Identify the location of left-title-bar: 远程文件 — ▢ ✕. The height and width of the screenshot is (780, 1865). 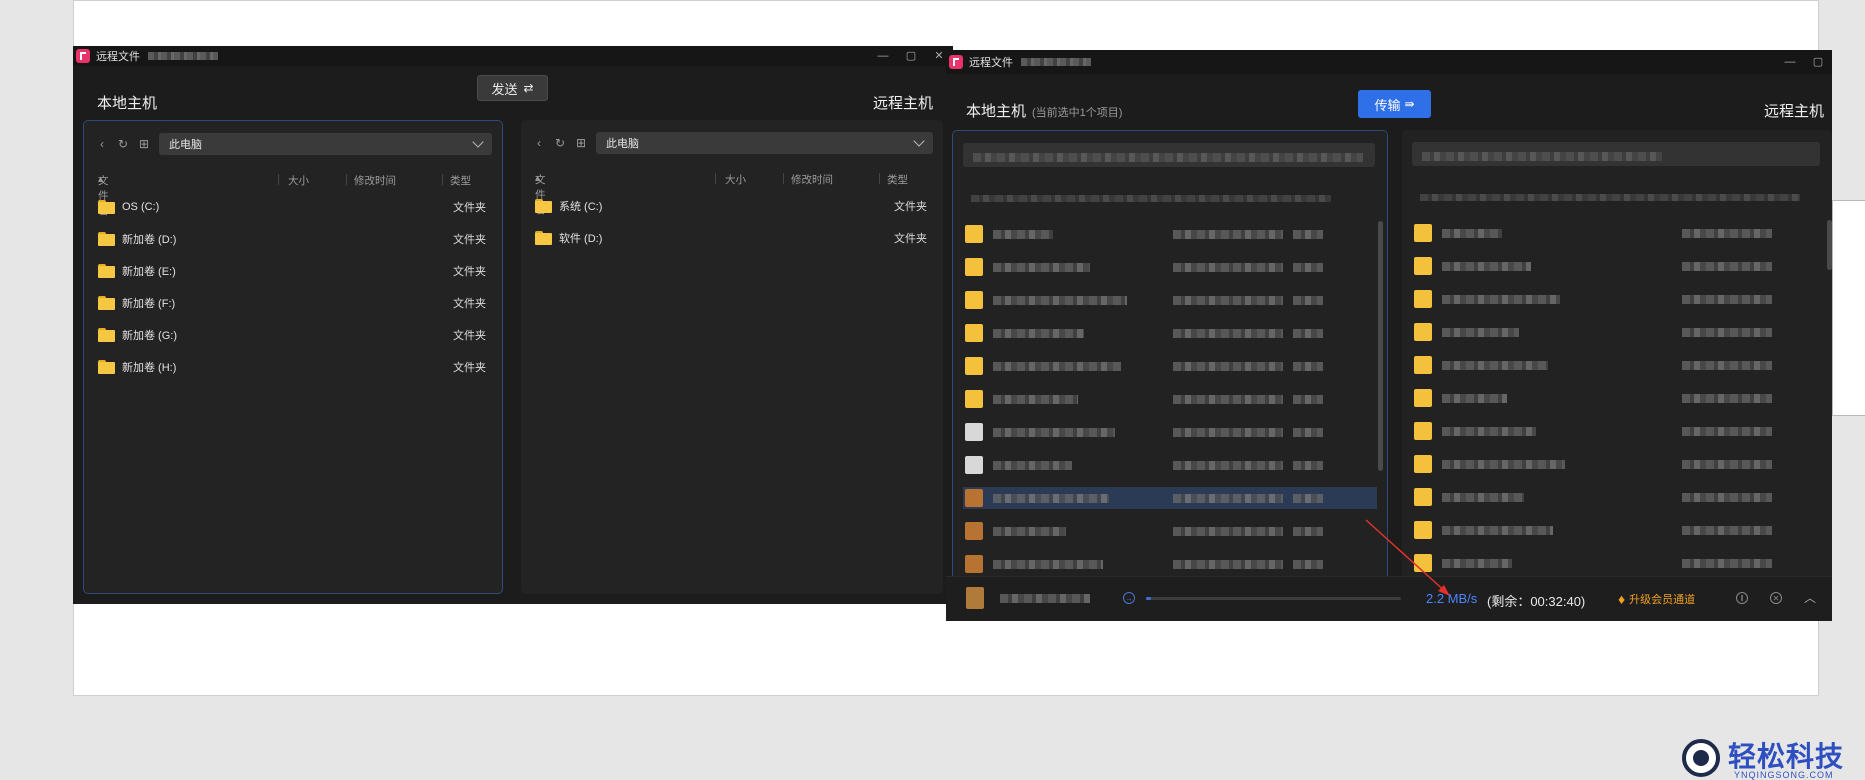
(513, 56).